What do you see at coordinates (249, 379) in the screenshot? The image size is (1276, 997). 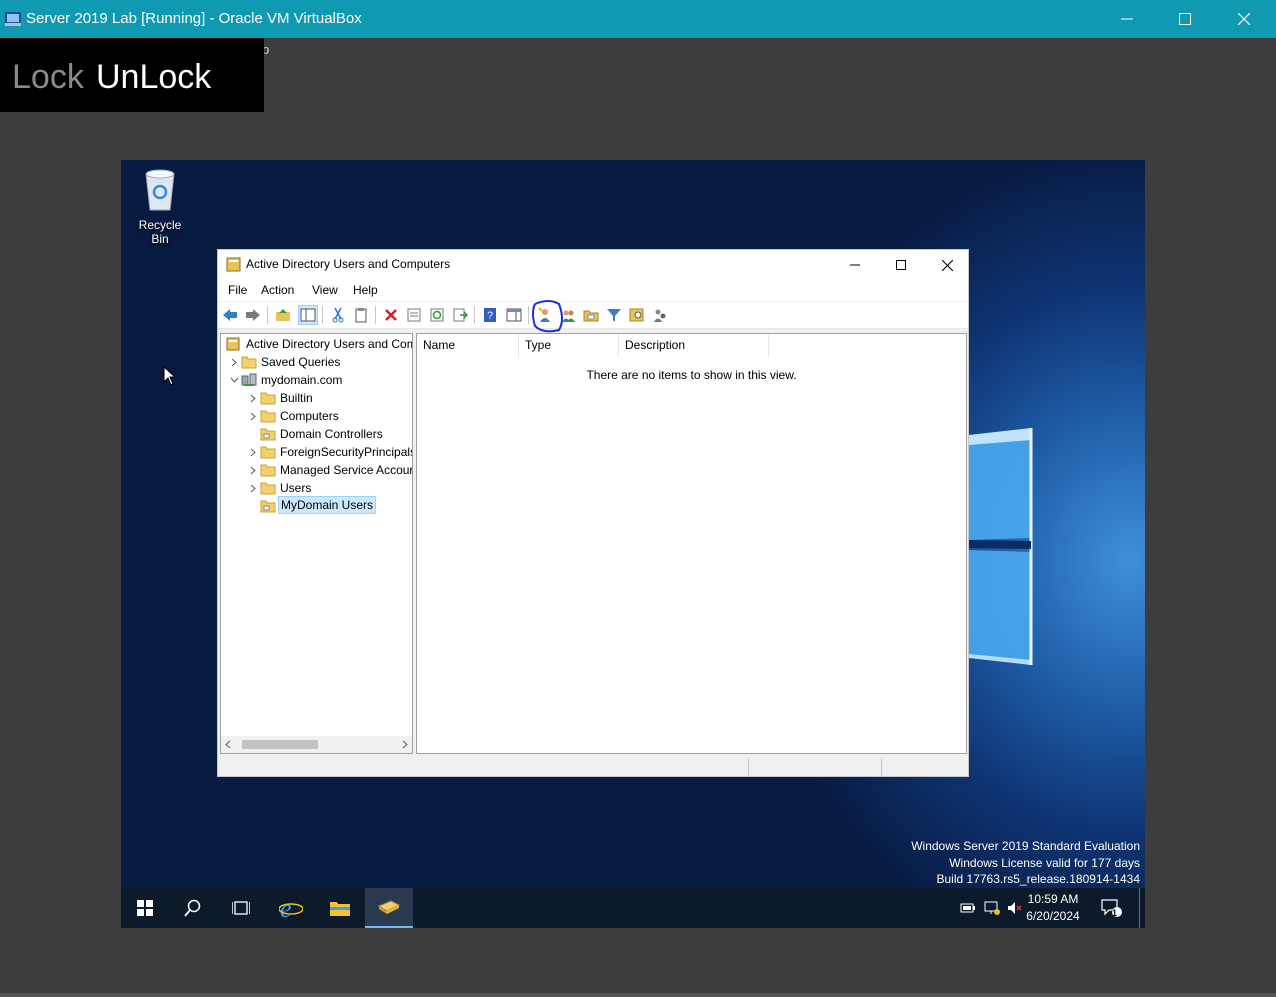 I see `domain-icon` at bounding box center [249, 379].